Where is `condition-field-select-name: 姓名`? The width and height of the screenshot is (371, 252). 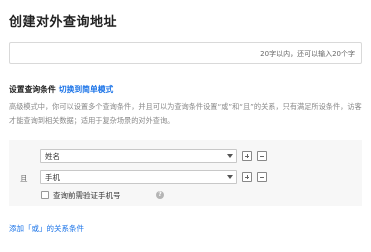 condition-field-select-name: 姓名 is located at coordinates (138, 156).